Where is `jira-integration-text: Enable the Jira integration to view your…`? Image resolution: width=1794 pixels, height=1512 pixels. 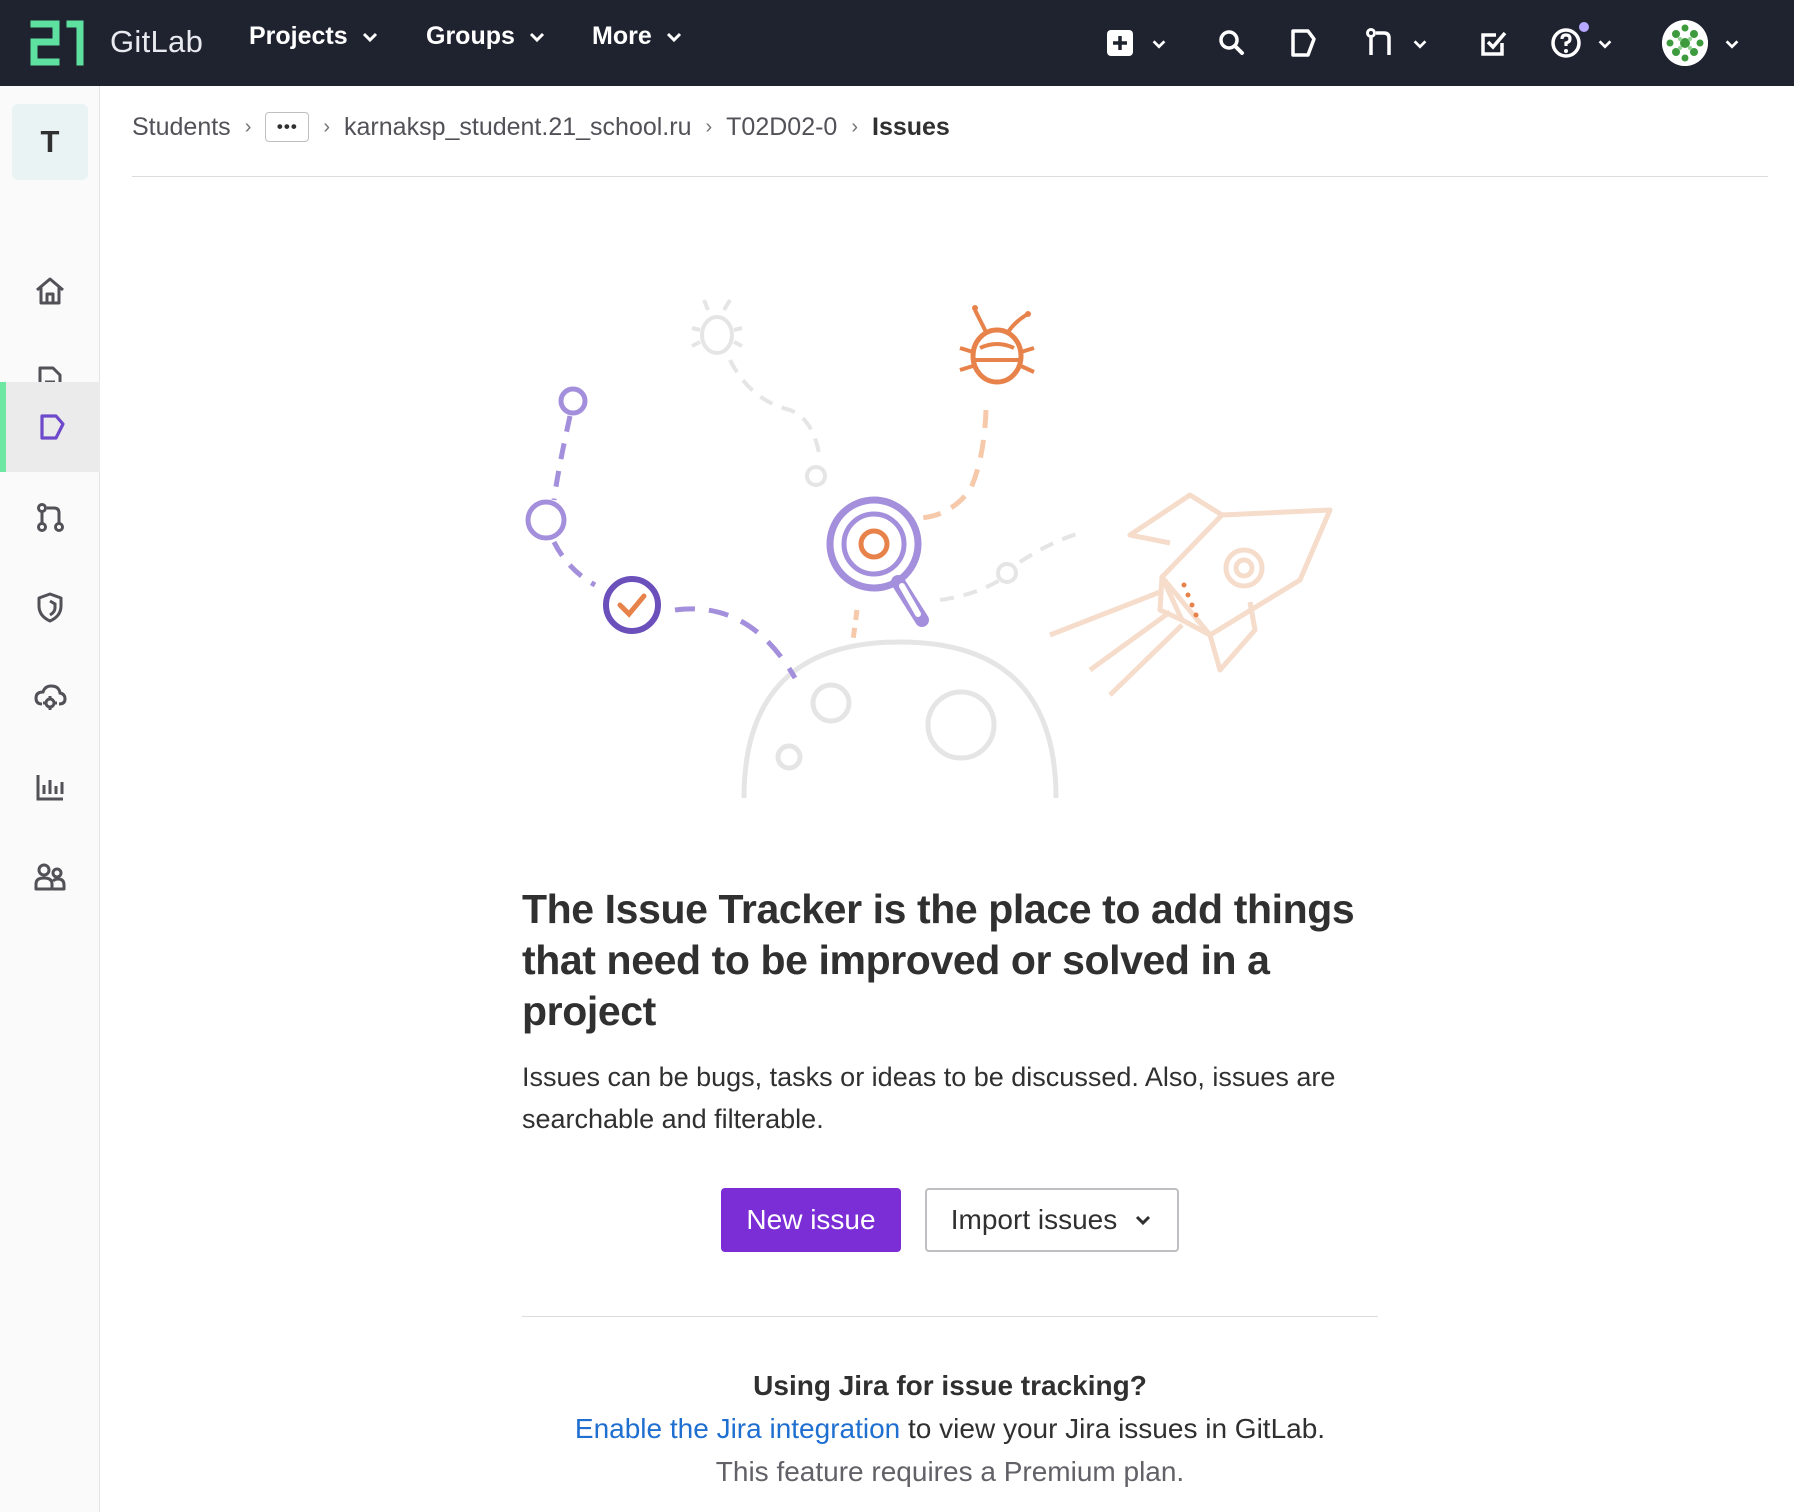
jira-integration-text: Enable the Jira integration to view your… is located at coordinates (950, 1429).